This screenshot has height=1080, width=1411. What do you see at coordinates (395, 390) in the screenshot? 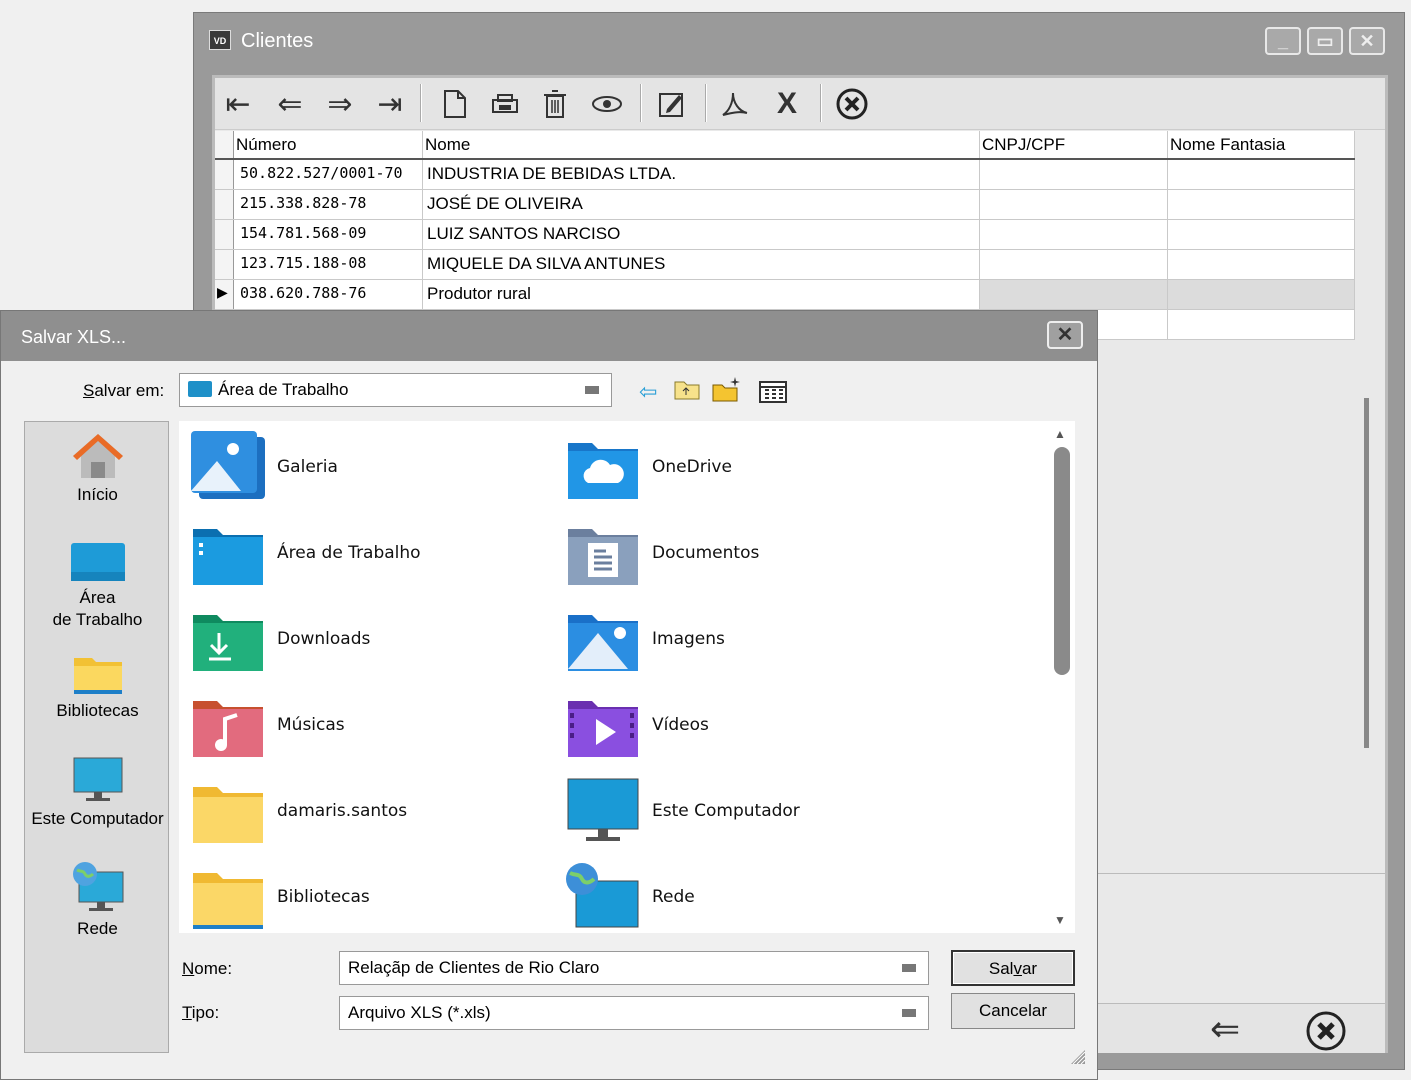
I see `save-in-dropdown: Área de Trabalho` at bounding box center [395, 390].